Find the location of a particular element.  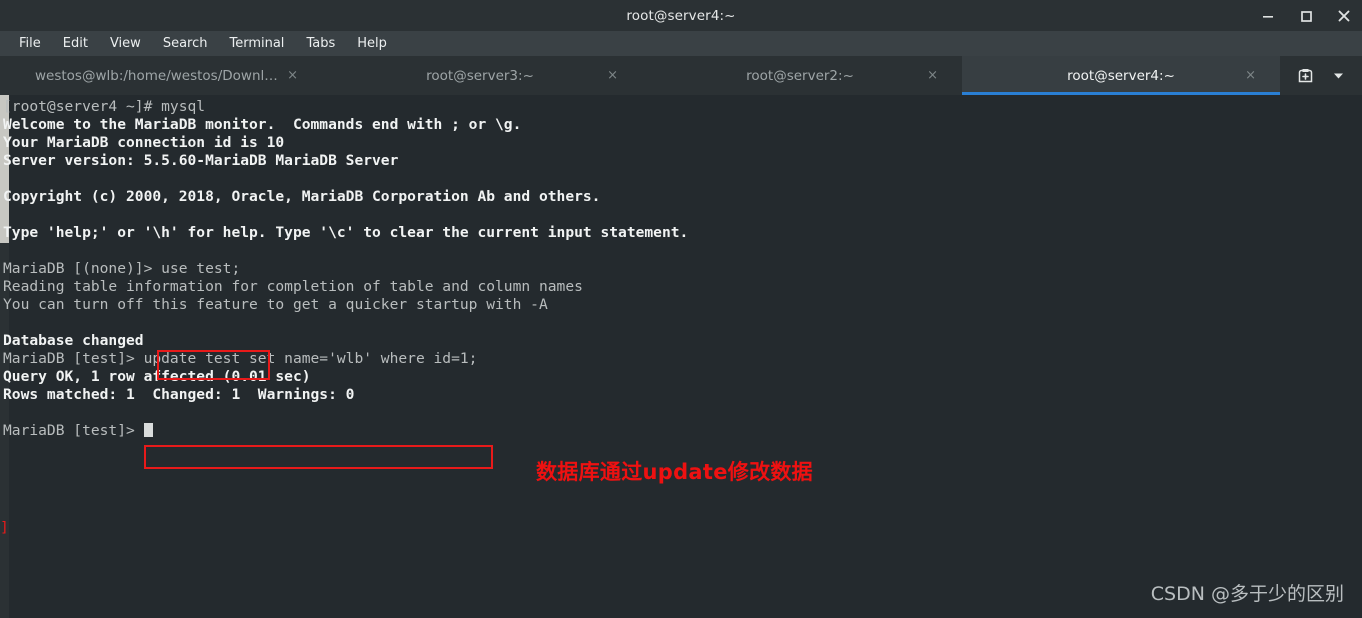

window-controls is located at coordinates (1306, 15).